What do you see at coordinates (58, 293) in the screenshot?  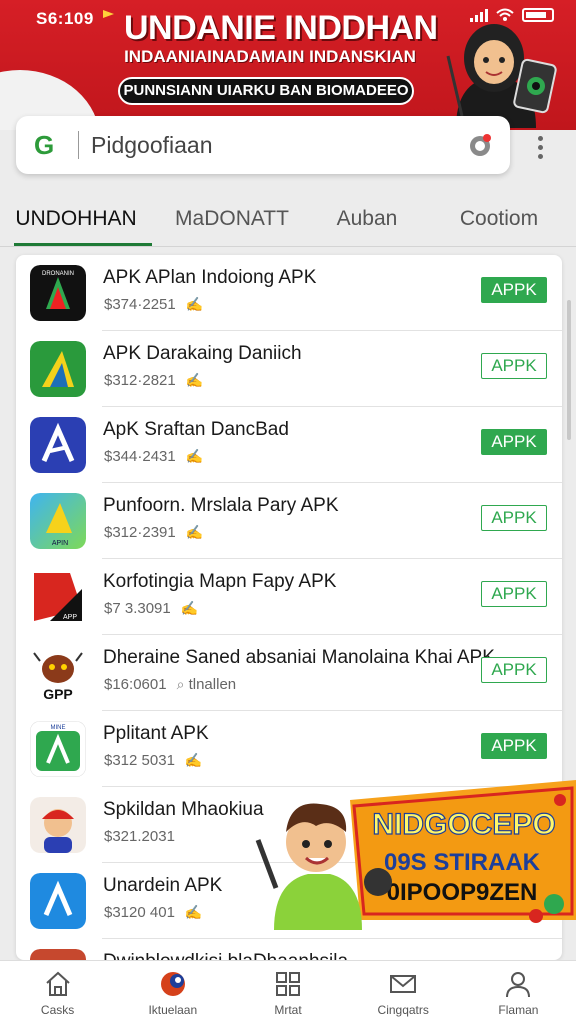 I see `dark-a-logo-icon: DRONANIN` at bounding box center [58, 293].